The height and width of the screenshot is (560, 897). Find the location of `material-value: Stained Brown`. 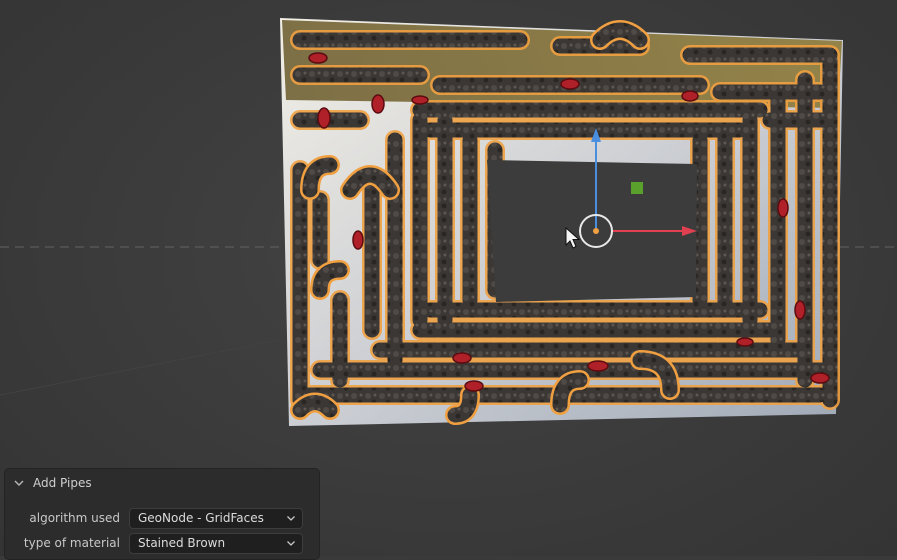

material-value: Stained Brown is located at coordinates (182, 543).